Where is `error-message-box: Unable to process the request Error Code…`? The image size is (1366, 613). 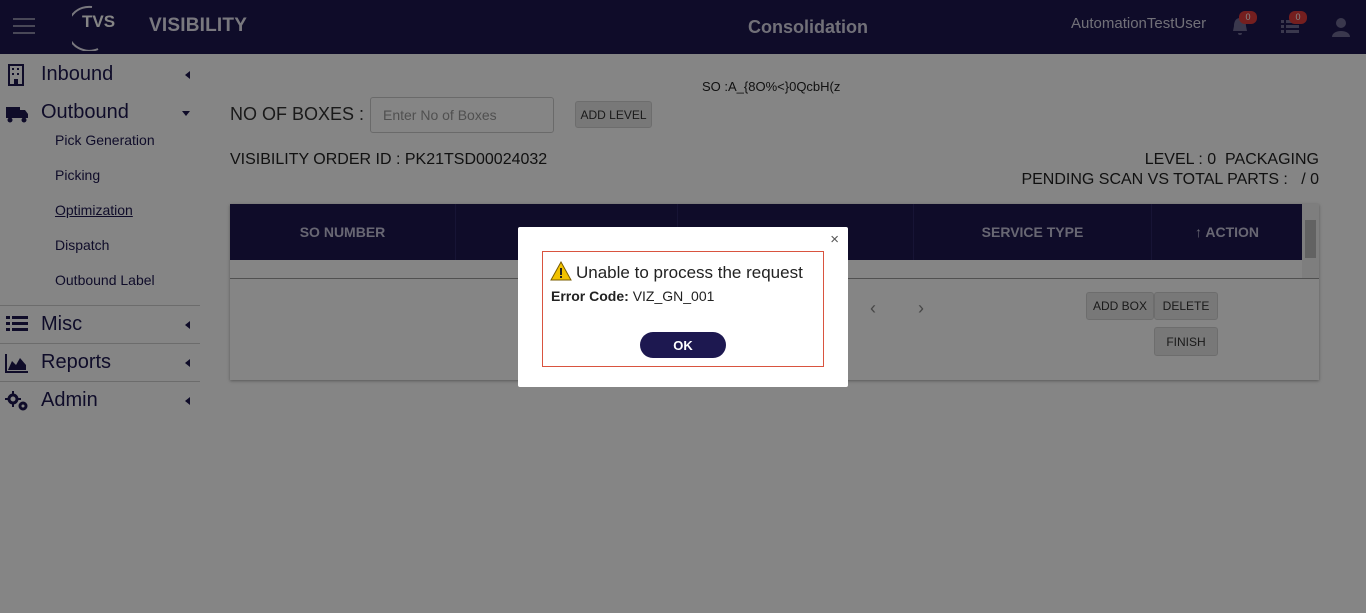 error-message-box: Unable to process the request Error Code… is located at coordinates (683, 309).